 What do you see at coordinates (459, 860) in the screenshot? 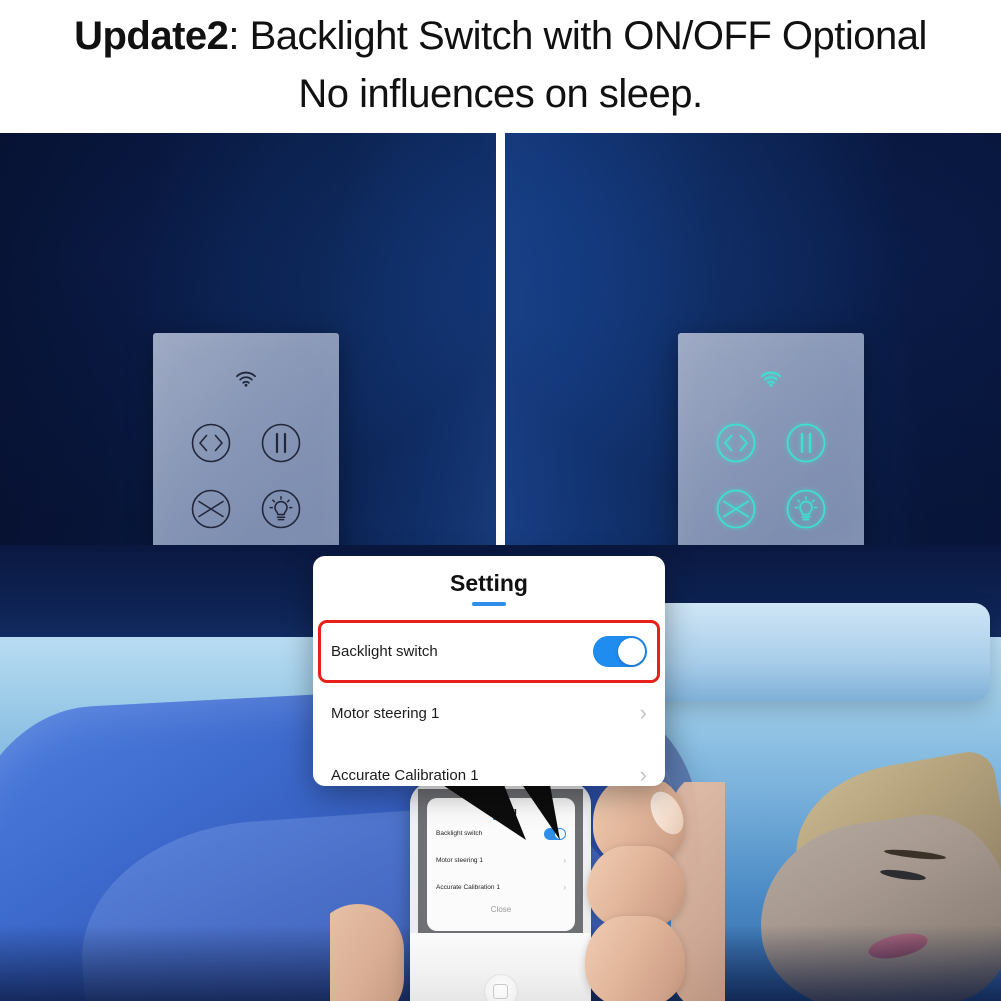
I see `phone-row-label: Motor steering 1` at bounding box center [459, 860].